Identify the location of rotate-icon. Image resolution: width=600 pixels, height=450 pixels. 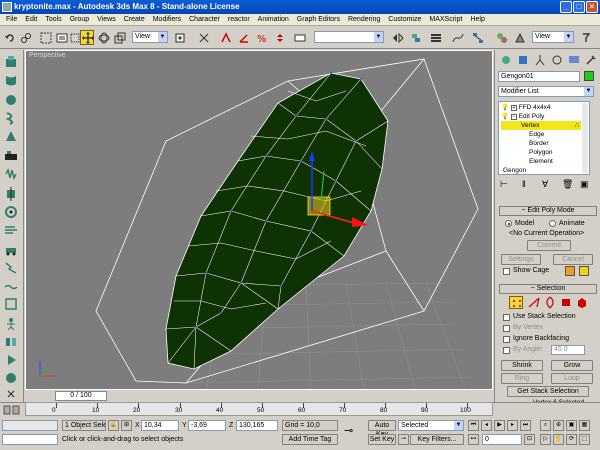
(103, 37).